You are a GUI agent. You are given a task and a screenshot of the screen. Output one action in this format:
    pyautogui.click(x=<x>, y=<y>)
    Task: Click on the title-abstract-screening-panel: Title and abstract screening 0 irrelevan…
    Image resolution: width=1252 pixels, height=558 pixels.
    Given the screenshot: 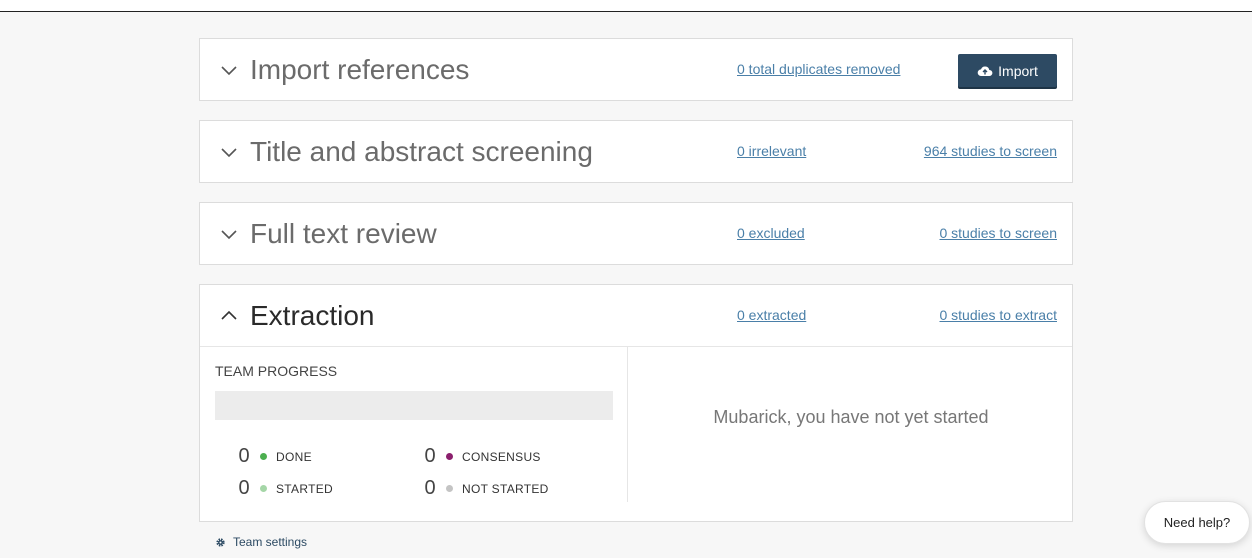 What is the action you would take?
    pyautogui.click(x=636, y=151)
    